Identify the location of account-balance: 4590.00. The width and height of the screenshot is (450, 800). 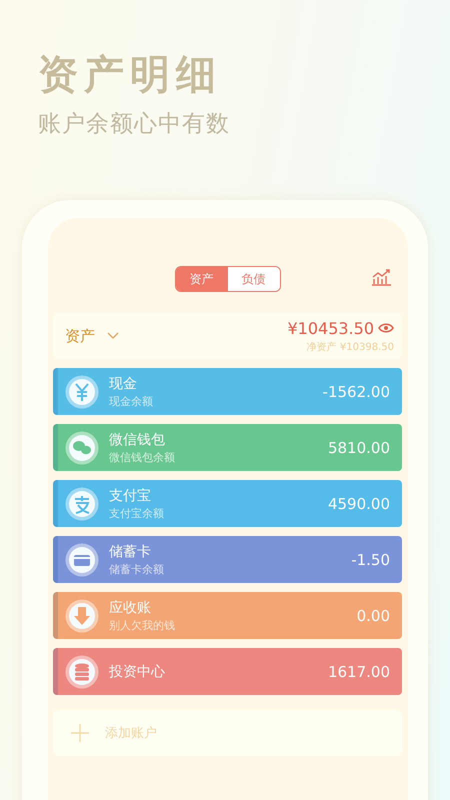
(359, 503).